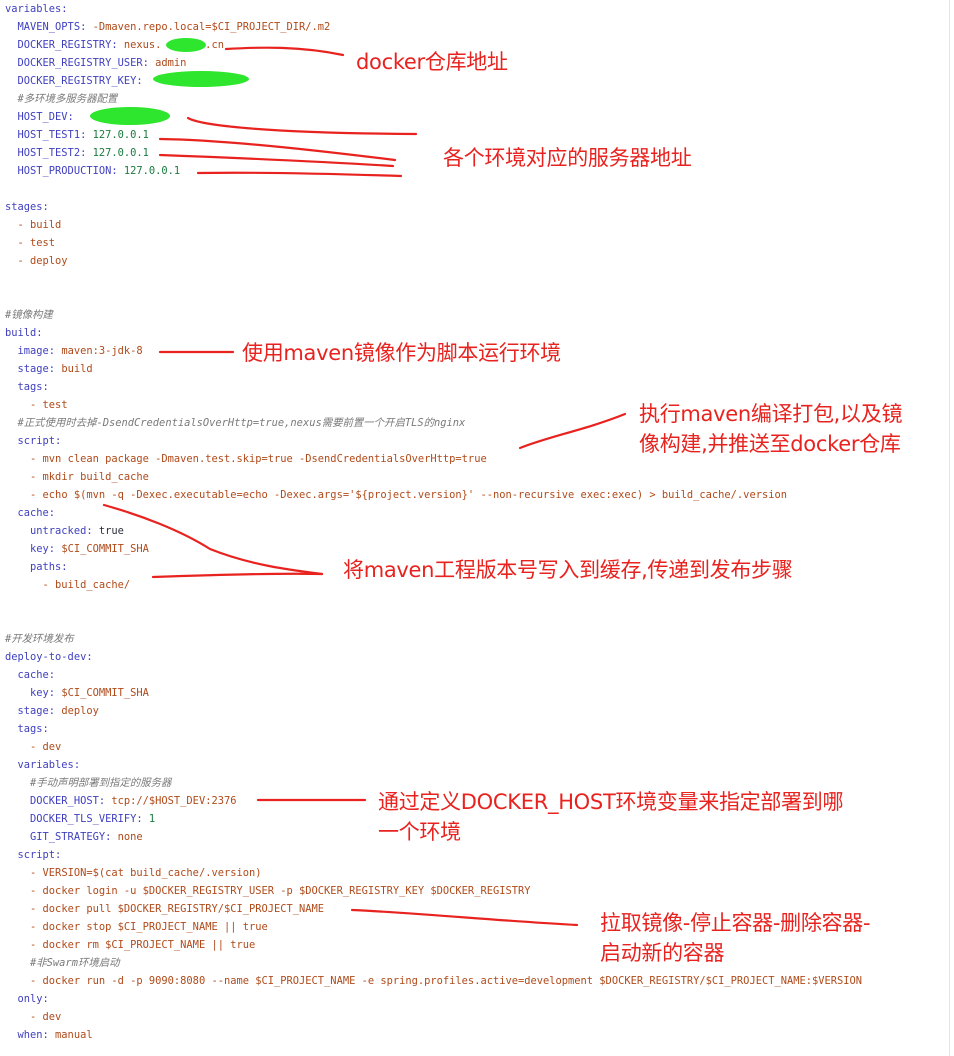  I want to click on annotation-docker-host-line2: 一个环境, so click(419, 832).